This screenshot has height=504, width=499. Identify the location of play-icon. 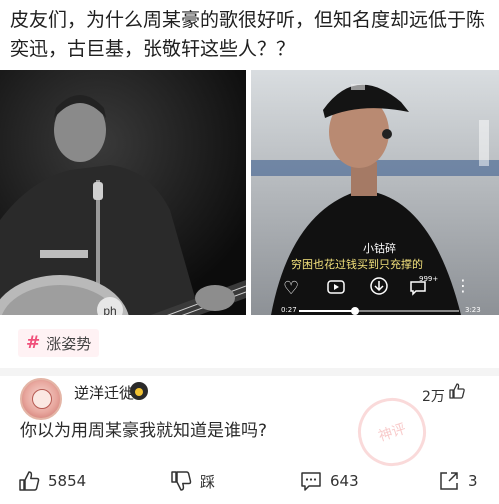
(336, 289).